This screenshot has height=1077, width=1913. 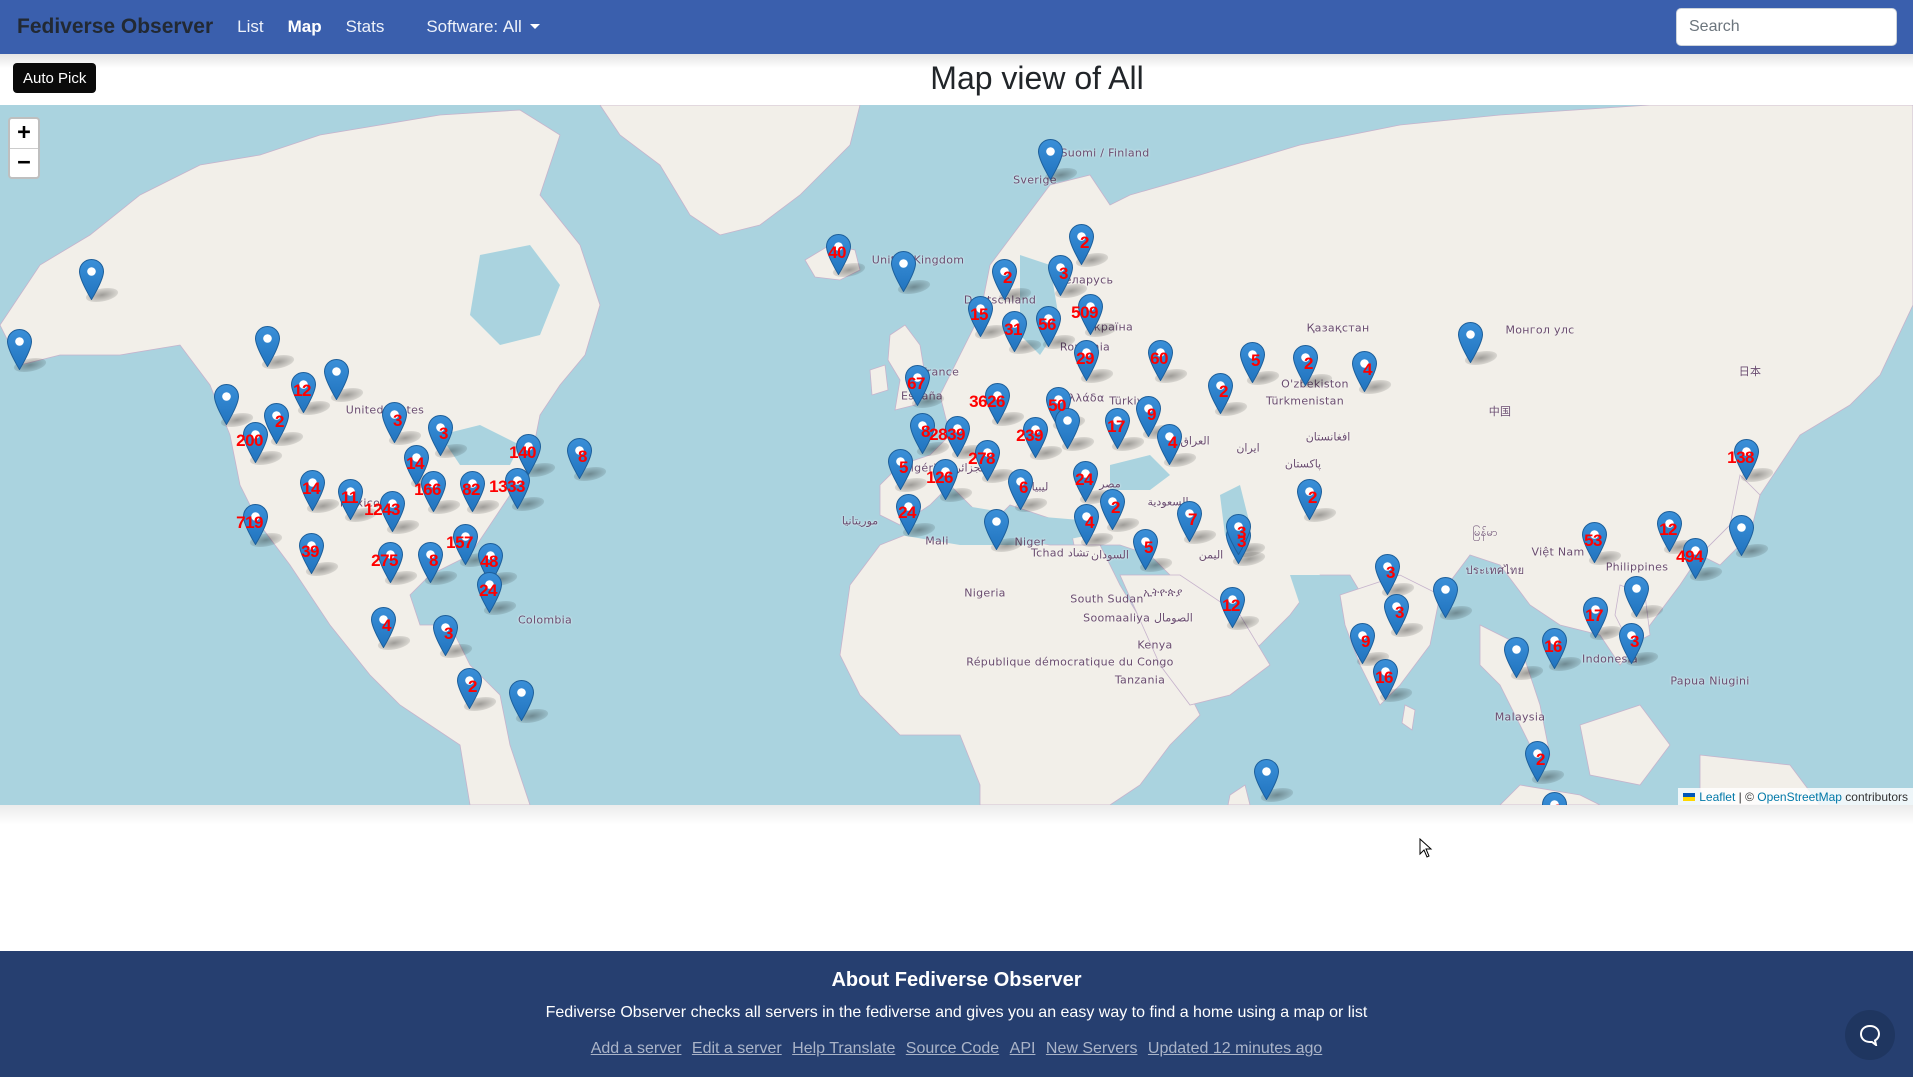 I want to click on new-servers-link: New Servers, so click(x=1092, y=1048).